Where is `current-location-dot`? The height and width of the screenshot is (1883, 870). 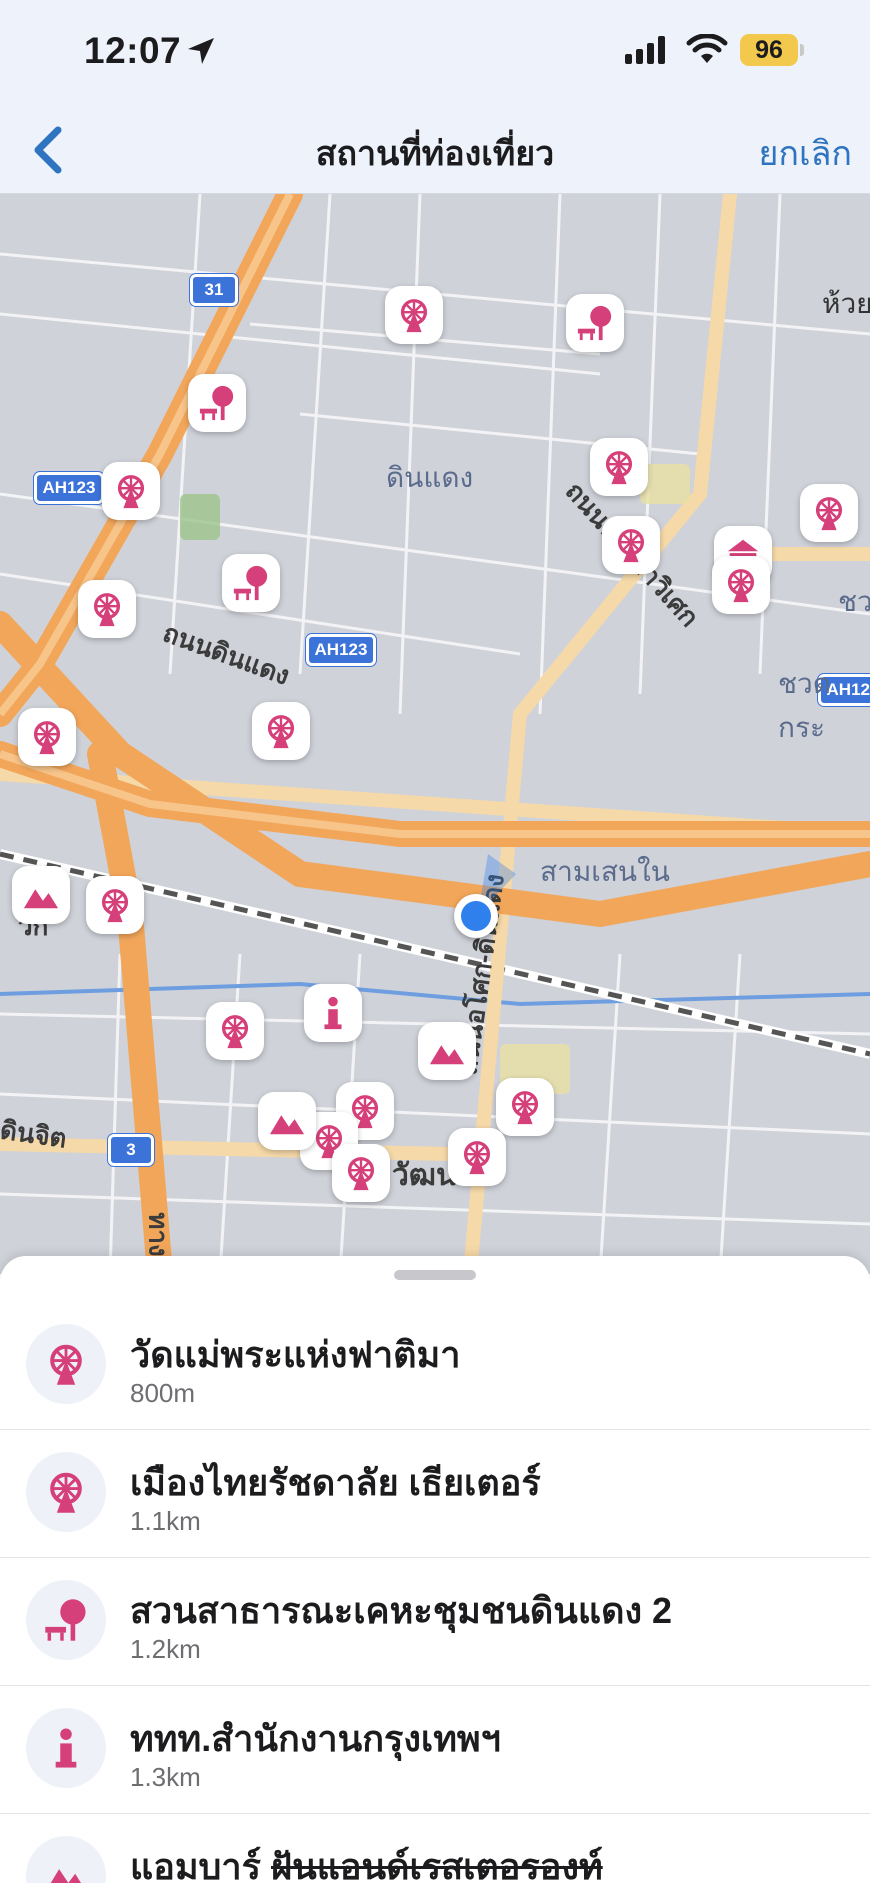
current-location-dot is located at coordinates (476, 916).